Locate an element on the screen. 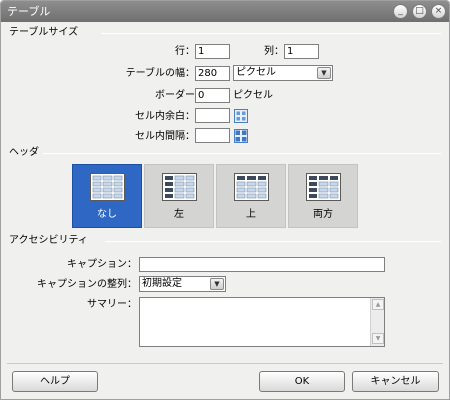 This screenshot has height=400, width=450. header-option-both: 両方 is located at coordinates (323, 196).